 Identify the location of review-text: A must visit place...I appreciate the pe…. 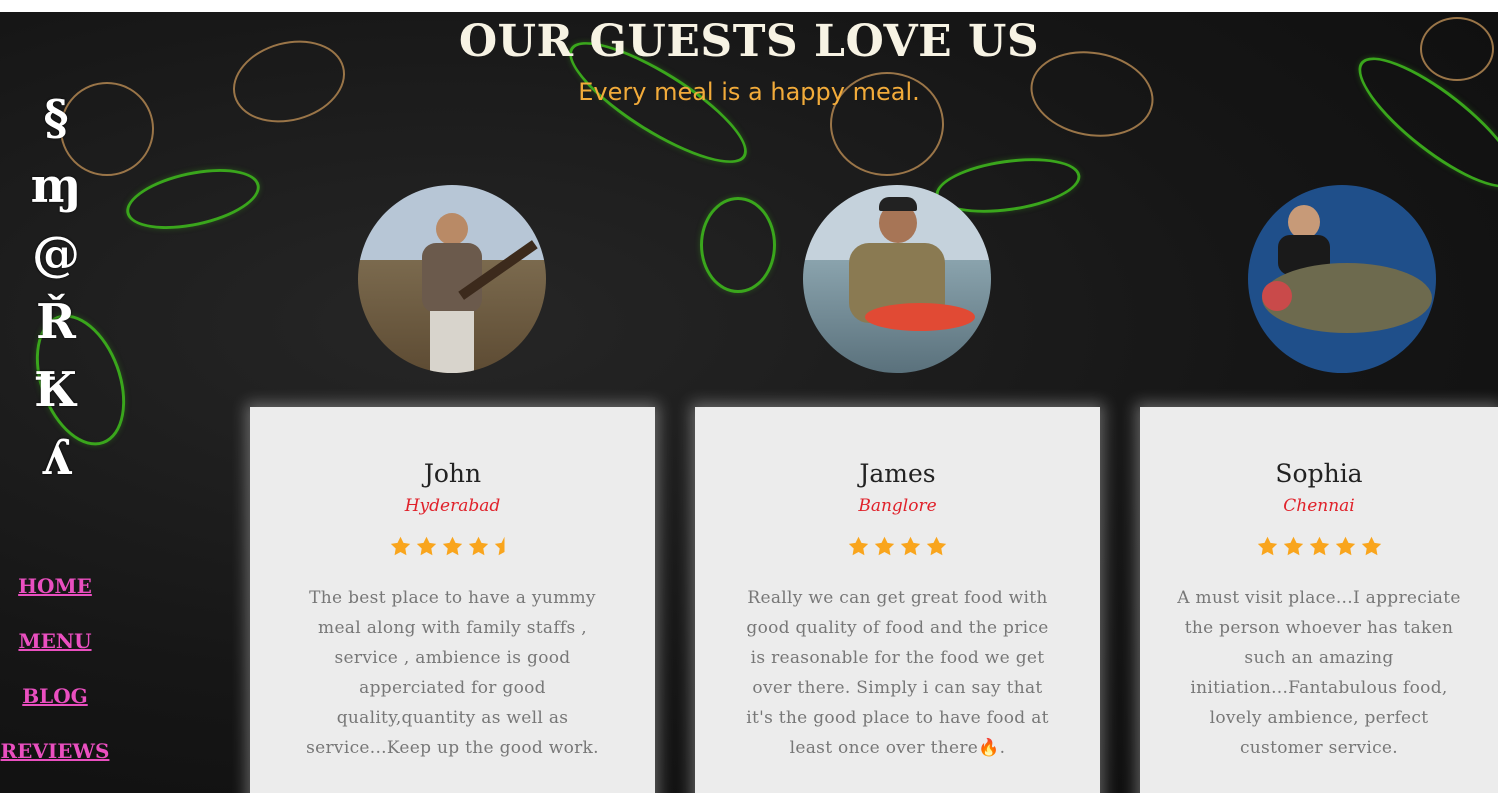
(1319, 673).